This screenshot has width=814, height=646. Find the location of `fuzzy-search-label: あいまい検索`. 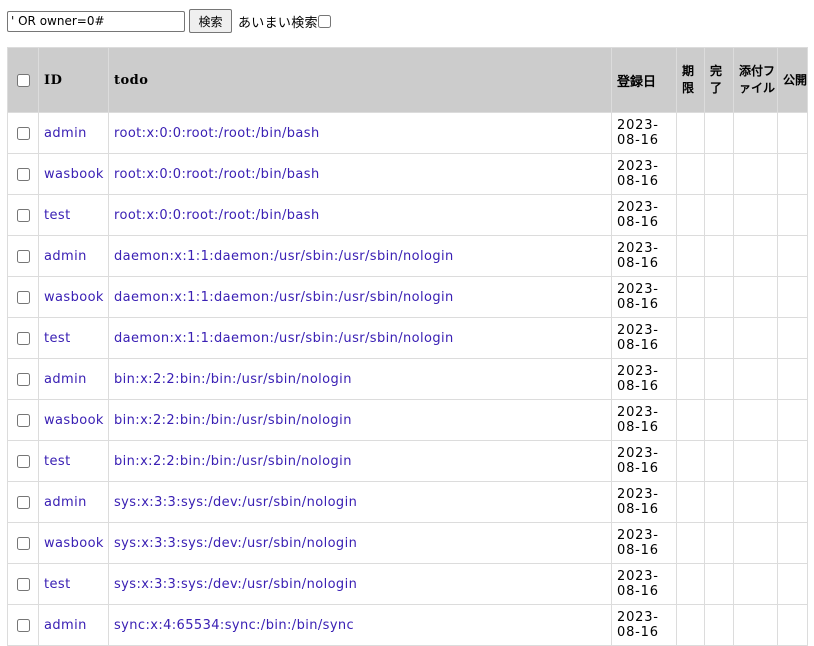

fuzzy-search-label: あいまい検索 is located at coordinates (278, 23).